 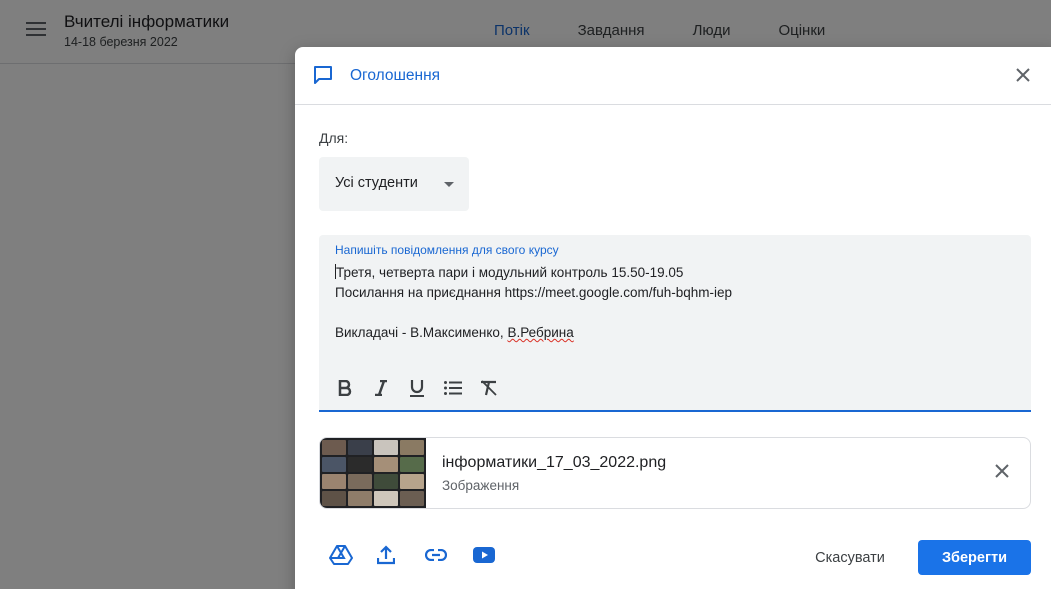 I want to click on misspelled-word: В.Ребрина, so click(x=540, y=332).